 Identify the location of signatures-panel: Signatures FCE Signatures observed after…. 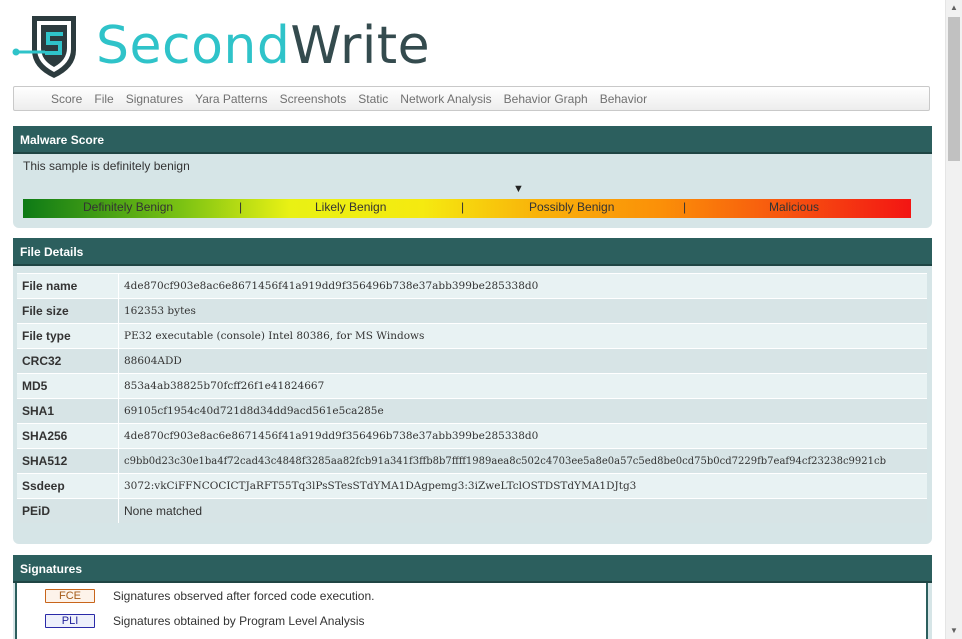
(472, 597).